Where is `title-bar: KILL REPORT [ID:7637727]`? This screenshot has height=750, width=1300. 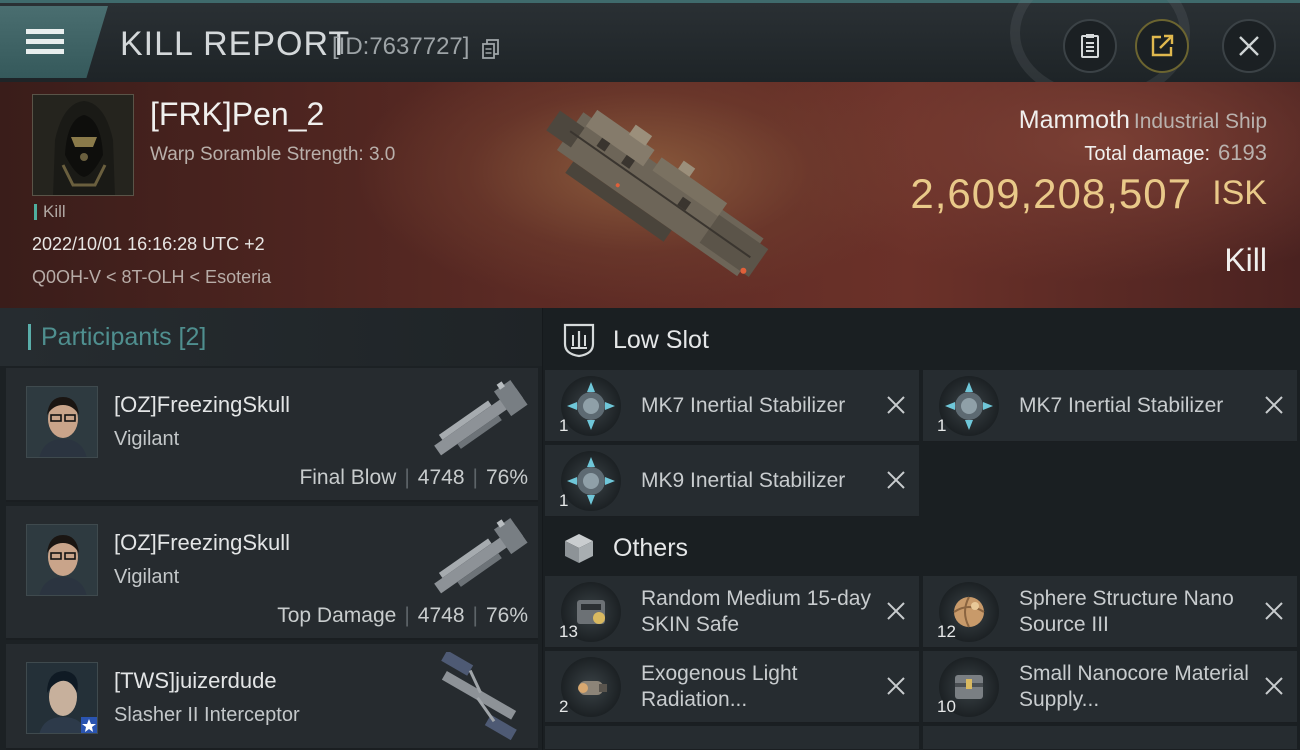
title-bar: KILL REPORT [ID:7637727] is located at coordinates (650, 51).